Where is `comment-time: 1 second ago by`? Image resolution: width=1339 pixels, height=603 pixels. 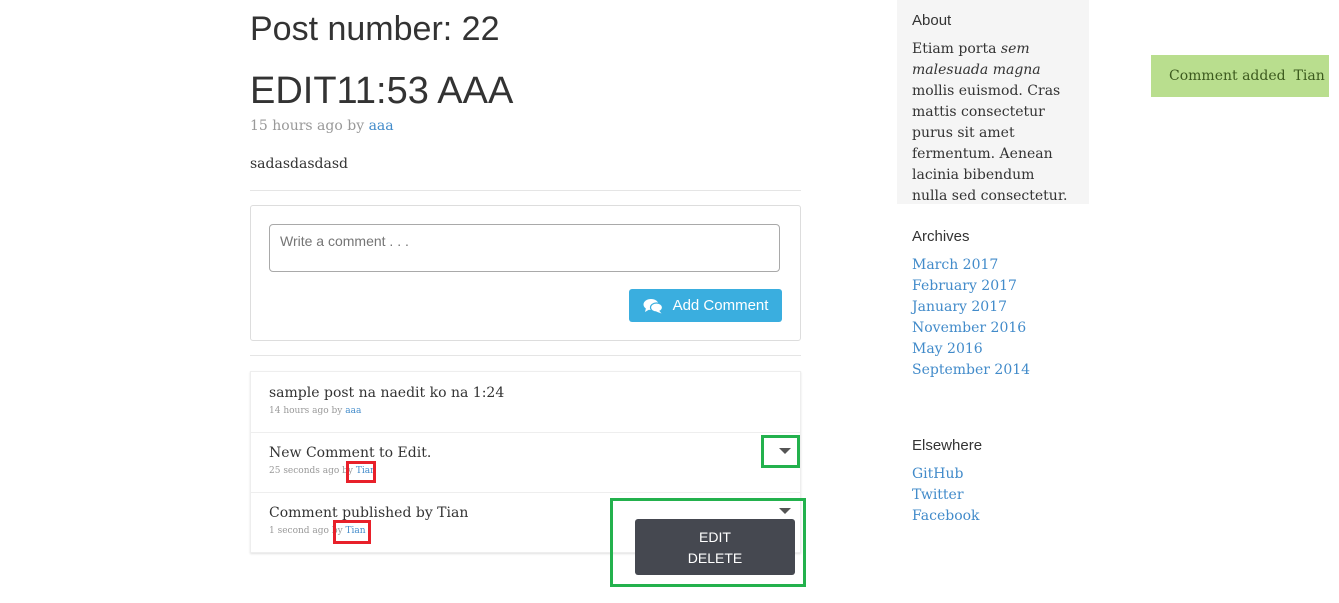 comment-time: 1 second ago by is located at coordinates (306, 531).